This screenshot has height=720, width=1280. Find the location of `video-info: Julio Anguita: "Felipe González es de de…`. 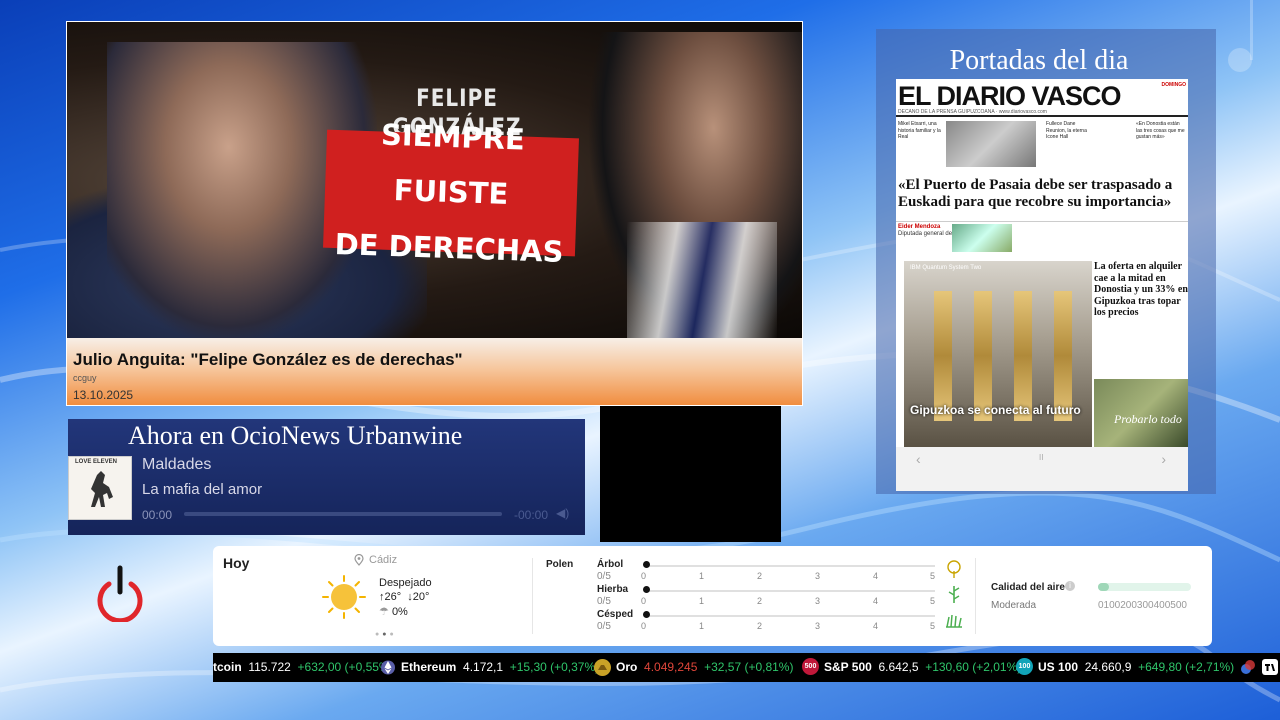

video-info: Julio Anguita: "Felipe González es de de… is located at coordinates (434, 371).